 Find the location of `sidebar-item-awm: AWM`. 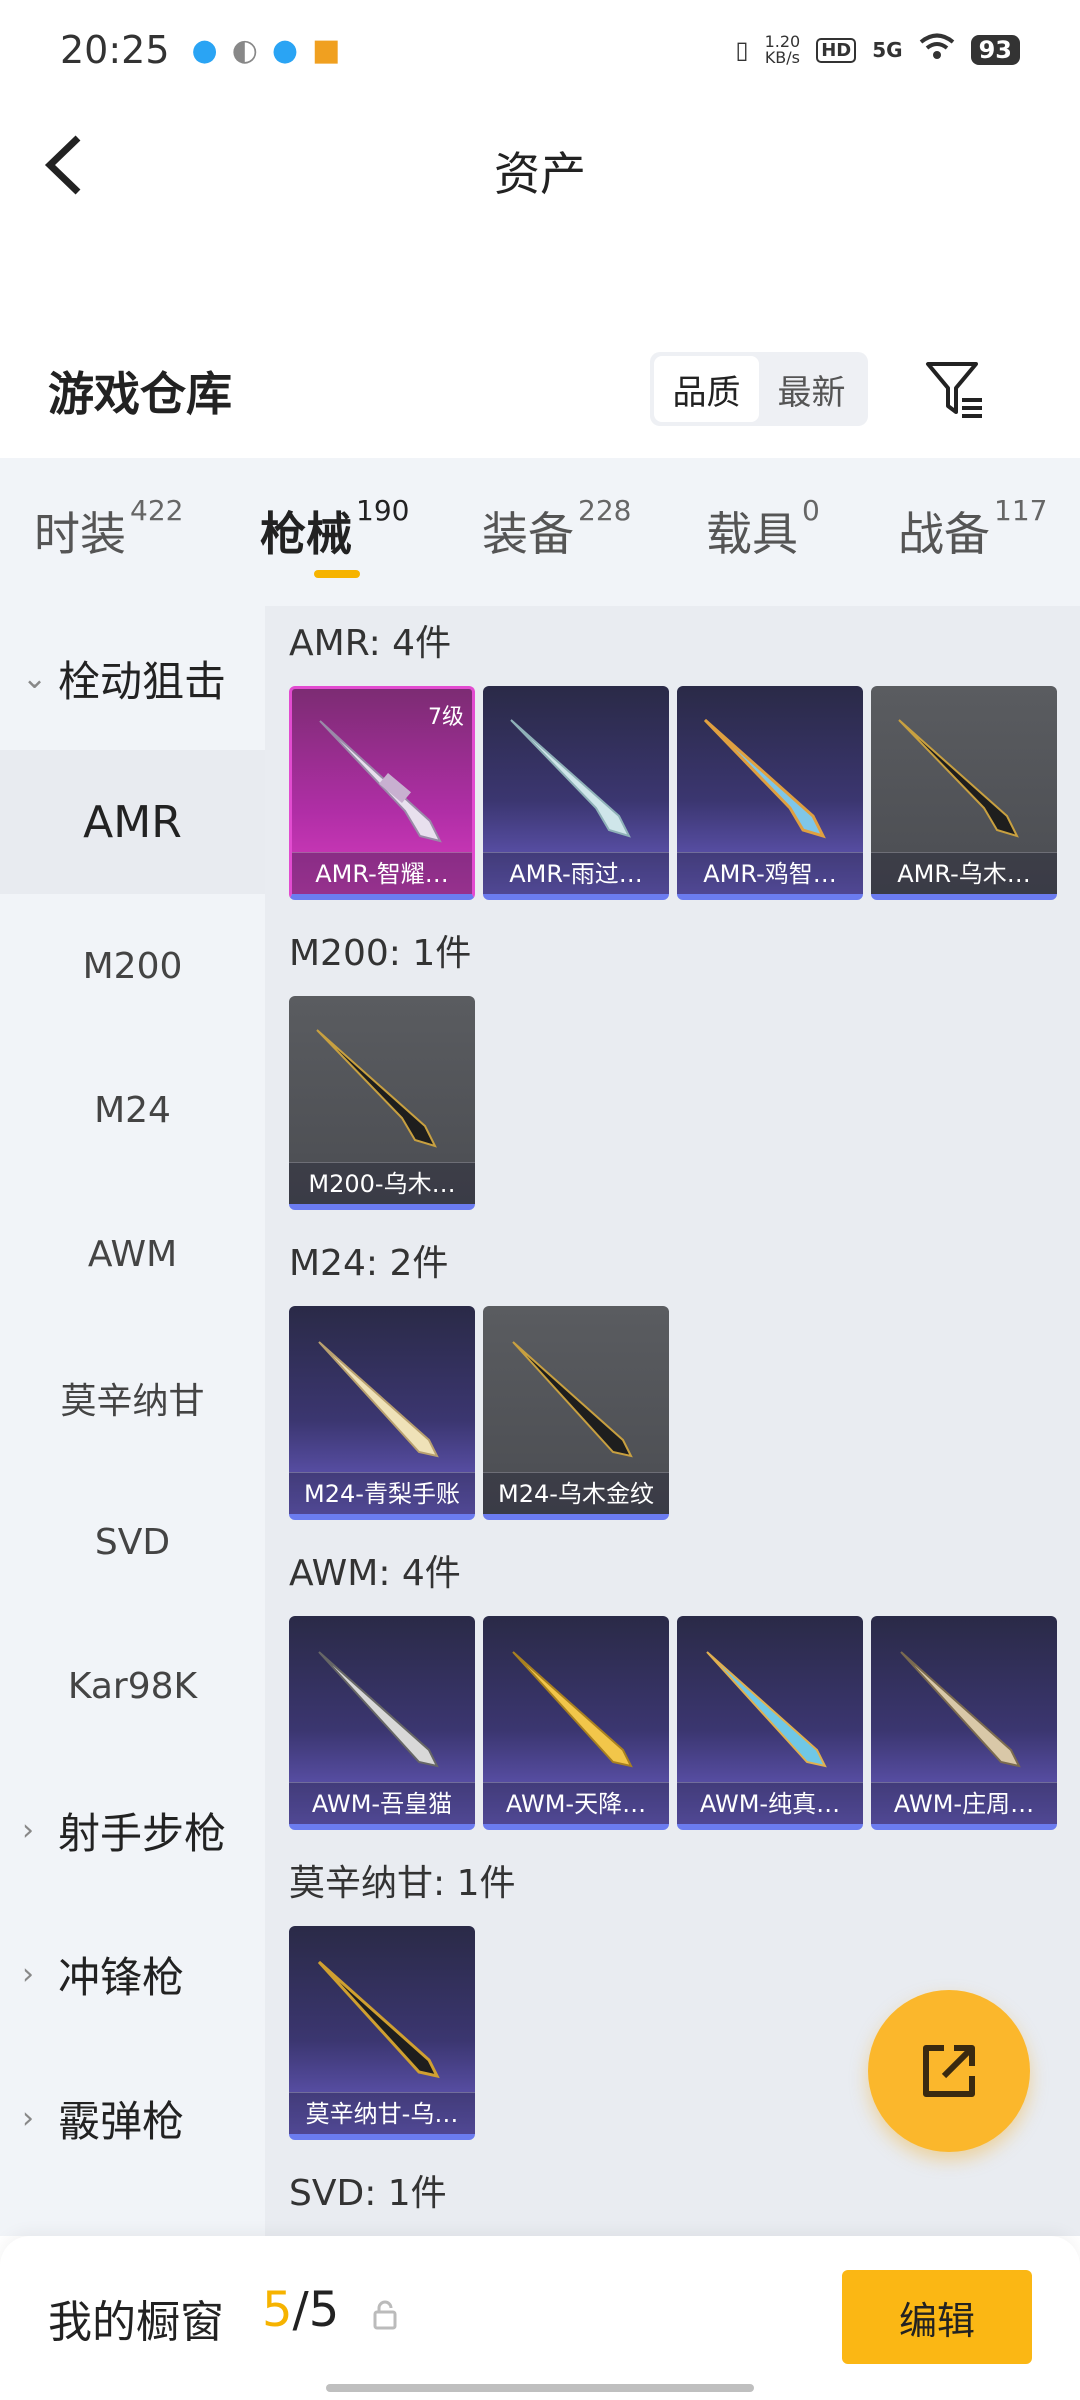

sidebar-item-awm: AWM is located at coordinates (132, 1254).